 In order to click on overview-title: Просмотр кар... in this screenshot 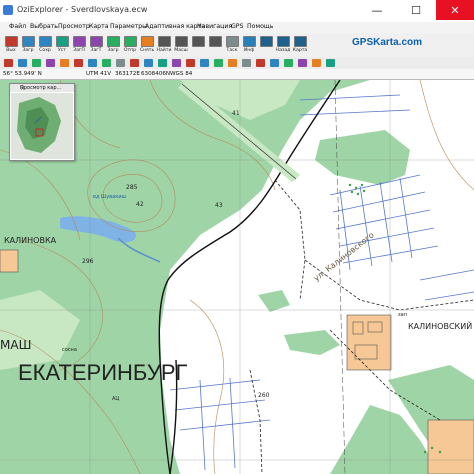, I will do `click(41, 88)`.